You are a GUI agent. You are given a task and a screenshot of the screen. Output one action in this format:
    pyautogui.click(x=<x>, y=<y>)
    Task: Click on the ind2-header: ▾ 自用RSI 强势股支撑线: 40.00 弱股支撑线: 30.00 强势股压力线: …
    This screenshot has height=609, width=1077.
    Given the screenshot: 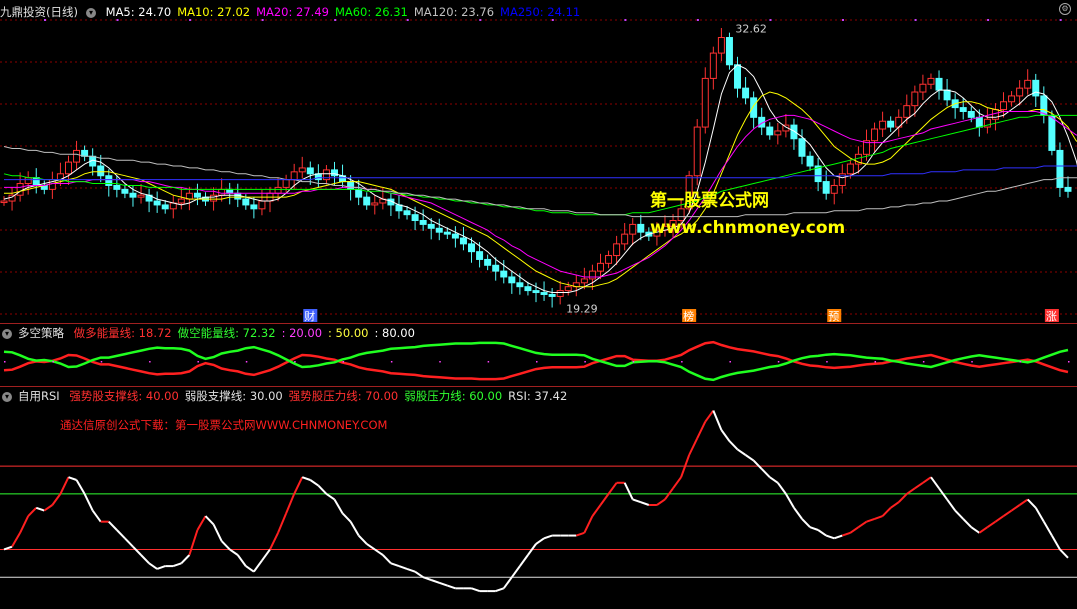 What is the action you would take?
    pyautogui.click(x=289, y=396)
    